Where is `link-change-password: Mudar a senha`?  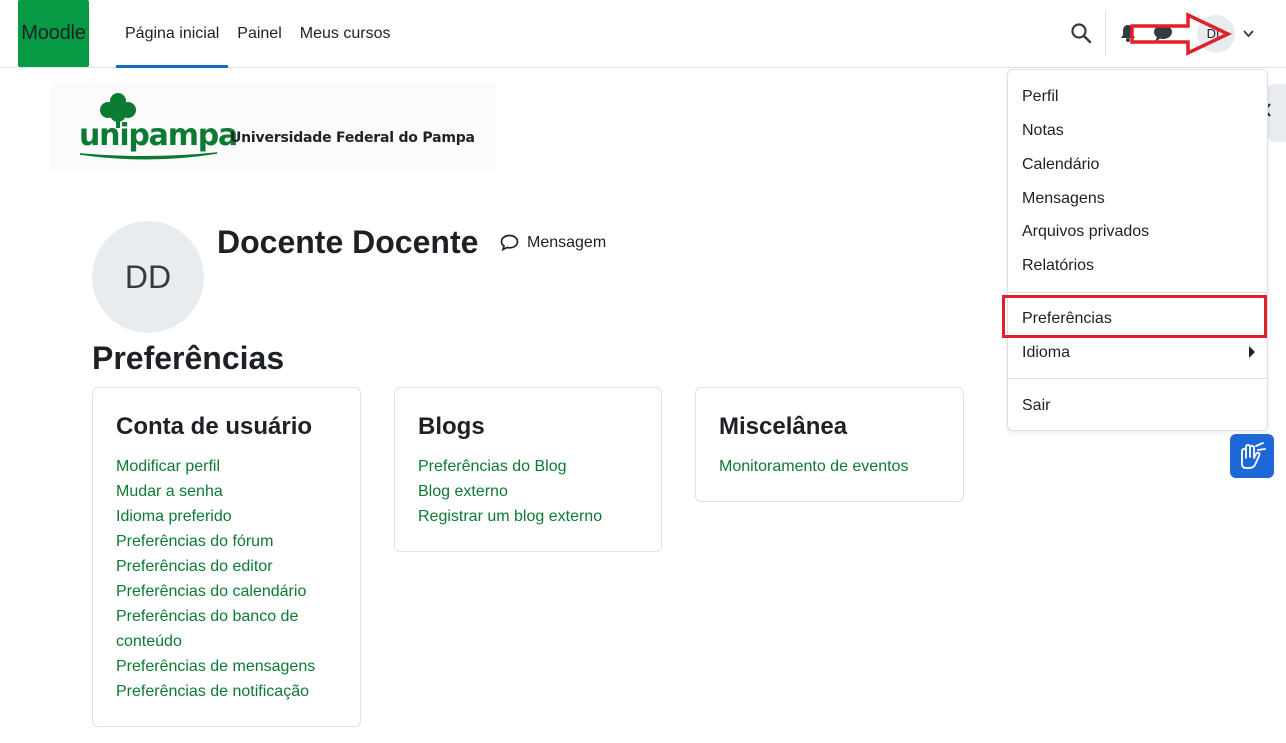
link-change-password: Mudar a senha is located at coordinates (238, 491).